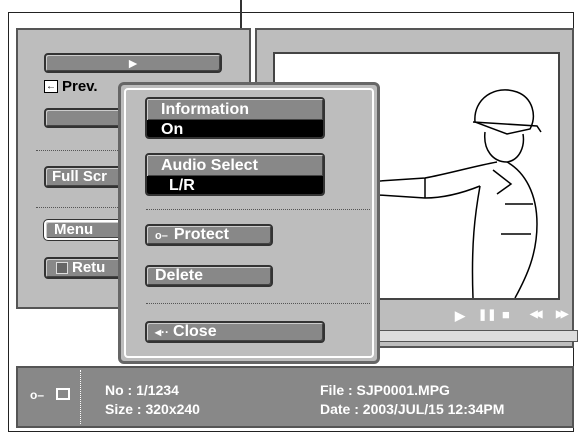 This screenshot has height=440, width=582. Describe the element at coordinates (89, 267) in the screenshot. I see `return-label: Retu` at that location.